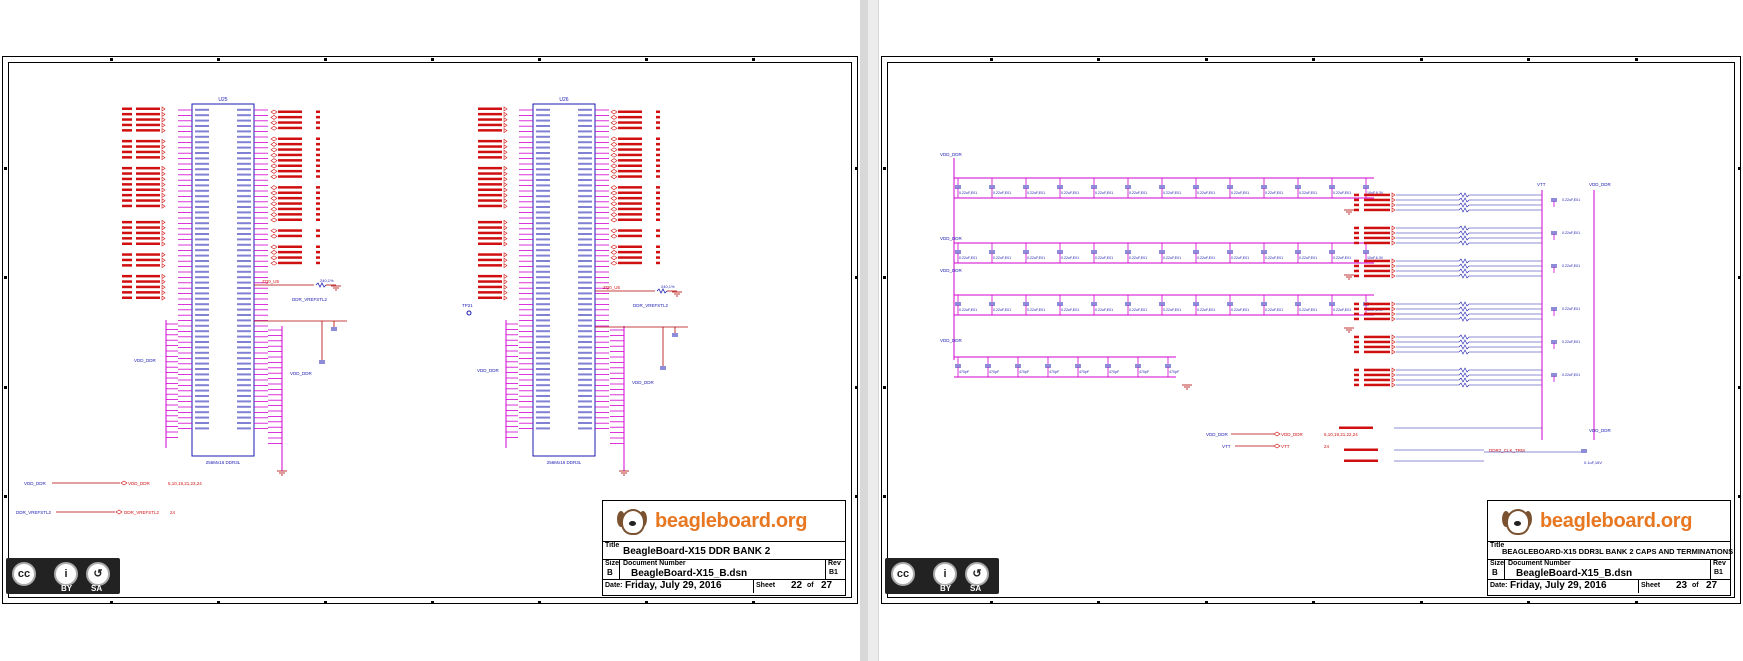 The height and width of the screenshot is (661, 1743). What do you see at coordinates (673, 585) in the screenshot?
I see `date-value: Friday, July 29, 2016` at bounding box center [673, 585].